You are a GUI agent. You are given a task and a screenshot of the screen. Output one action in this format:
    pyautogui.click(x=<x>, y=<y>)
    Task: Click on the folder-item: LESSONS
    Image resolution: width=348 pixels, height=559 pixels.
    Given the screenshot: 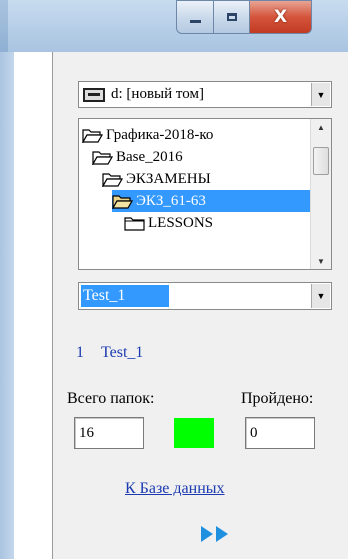 What is the action you would take?
    pyautogui.click(x=168, y=223)
    